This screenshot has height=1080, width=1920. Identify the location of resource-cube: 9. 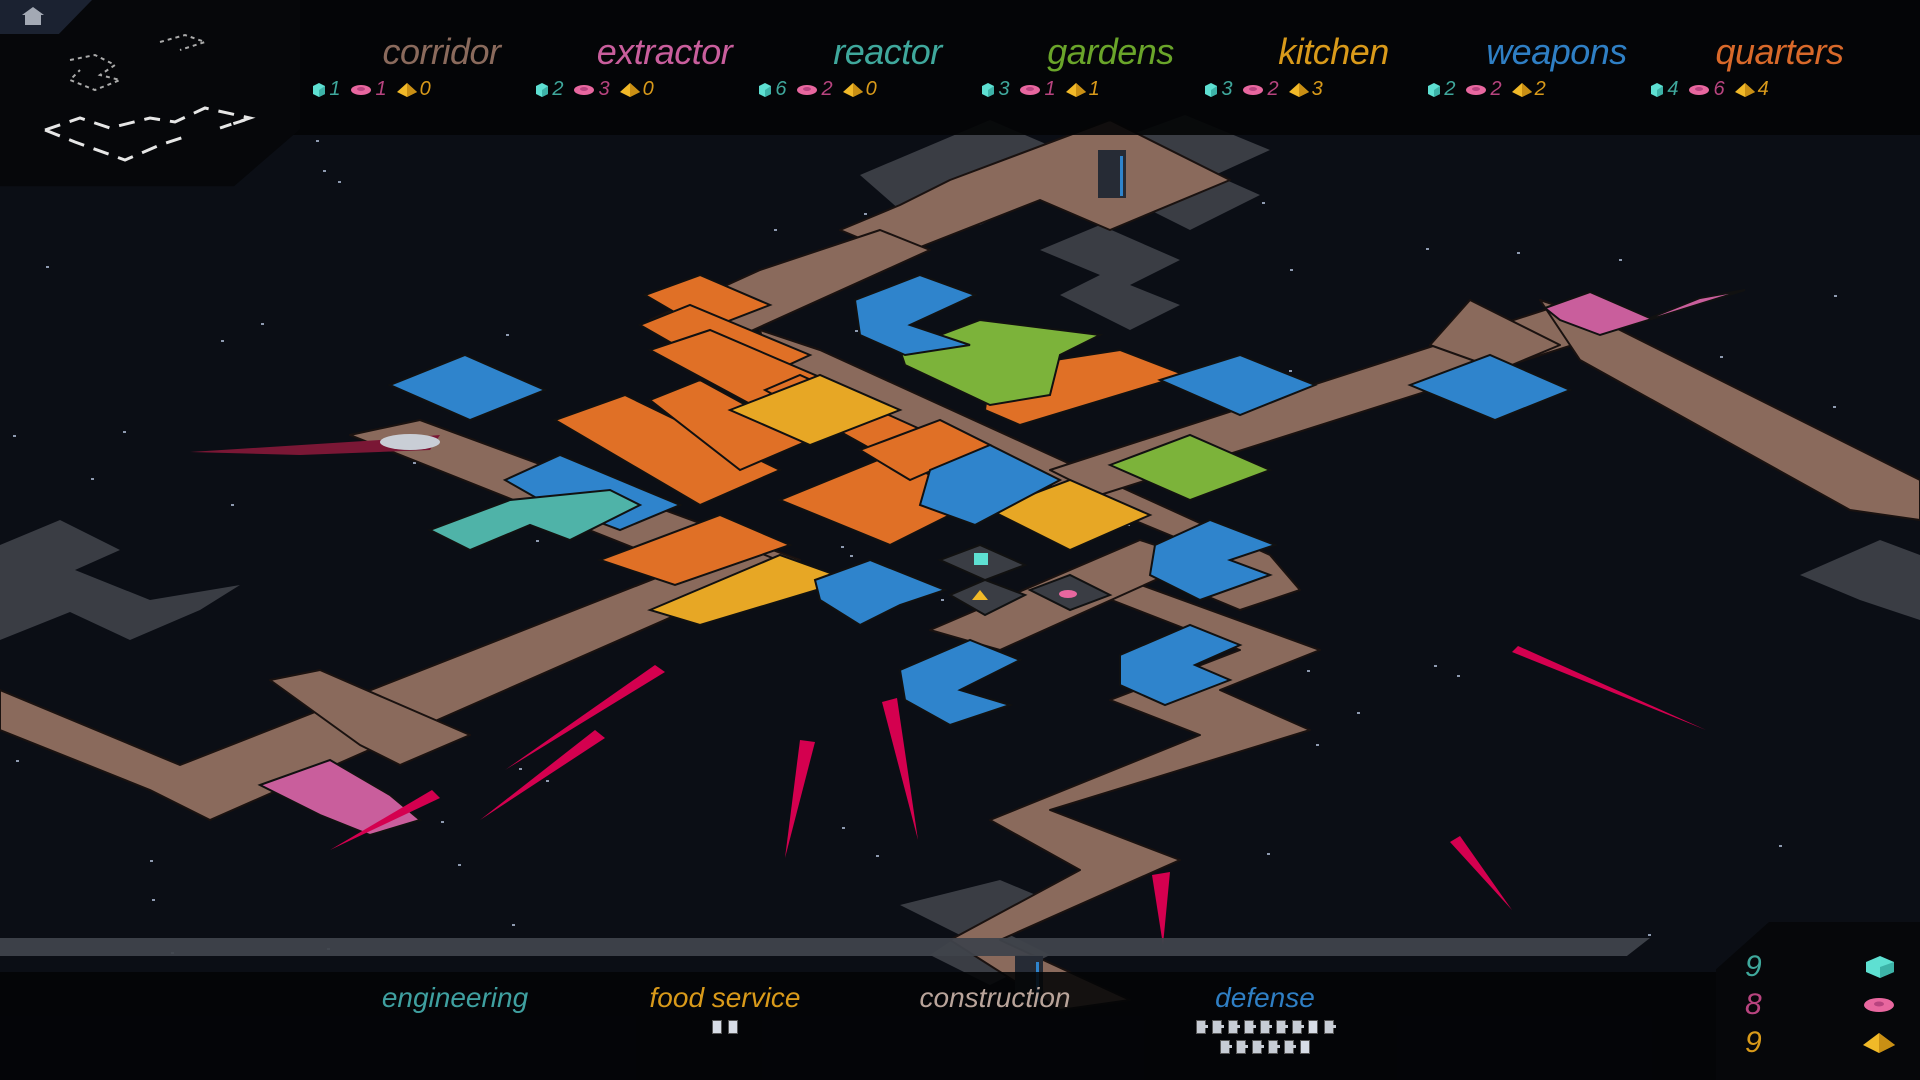
(1820, 967).